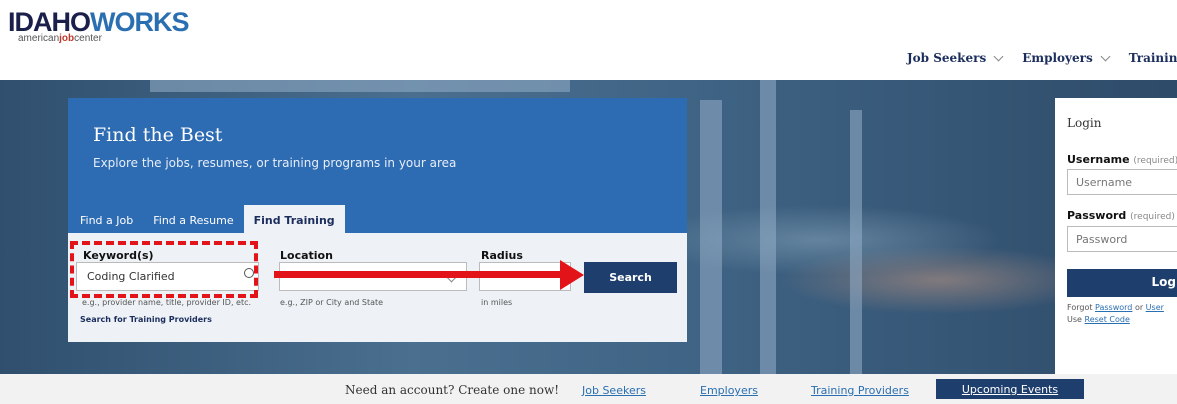 The image size is (1177, 404). Describe the element at coordinates (1057, 58) in the screenshot. I see `nav-employers-label: Employers` at that location.